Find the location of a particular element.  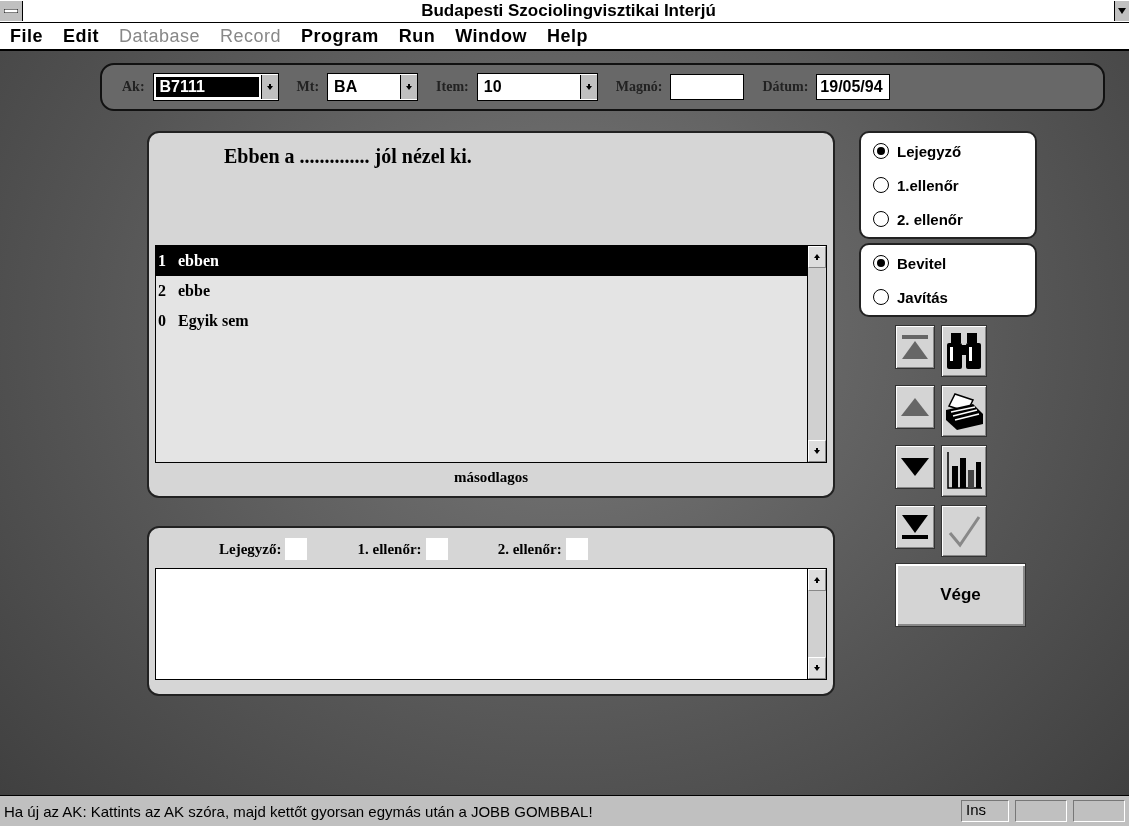

radio-option: 2. ellenőr is located at coordinates (948, 219).